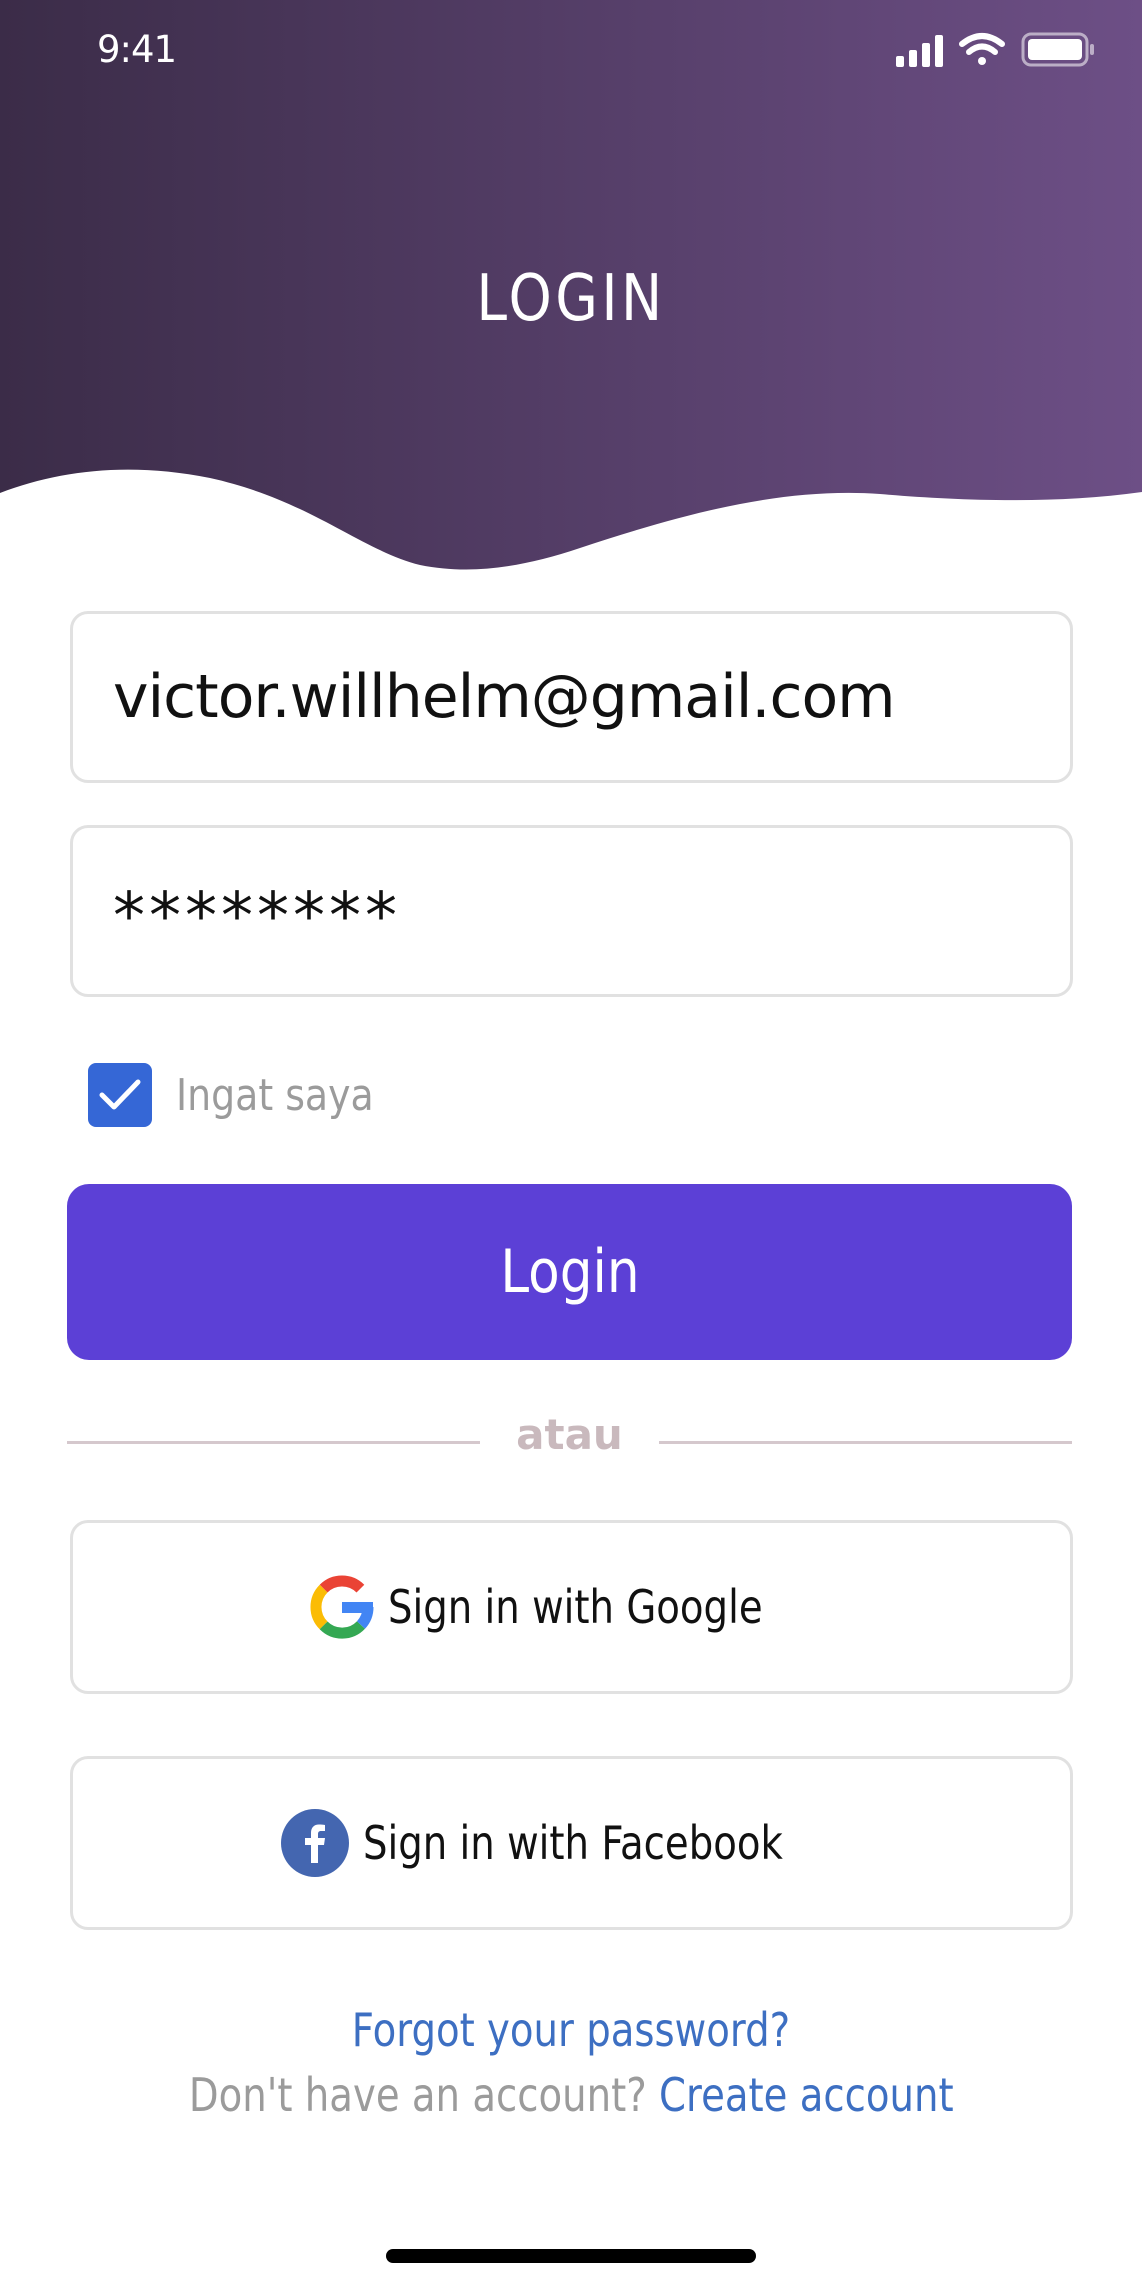 This screenshot has width=1142, height=2287. What do you see at coordinates (275, 1095) in the screenshot?
I see `remember-label: Ingat saya` at bounding box center [275, 1095].